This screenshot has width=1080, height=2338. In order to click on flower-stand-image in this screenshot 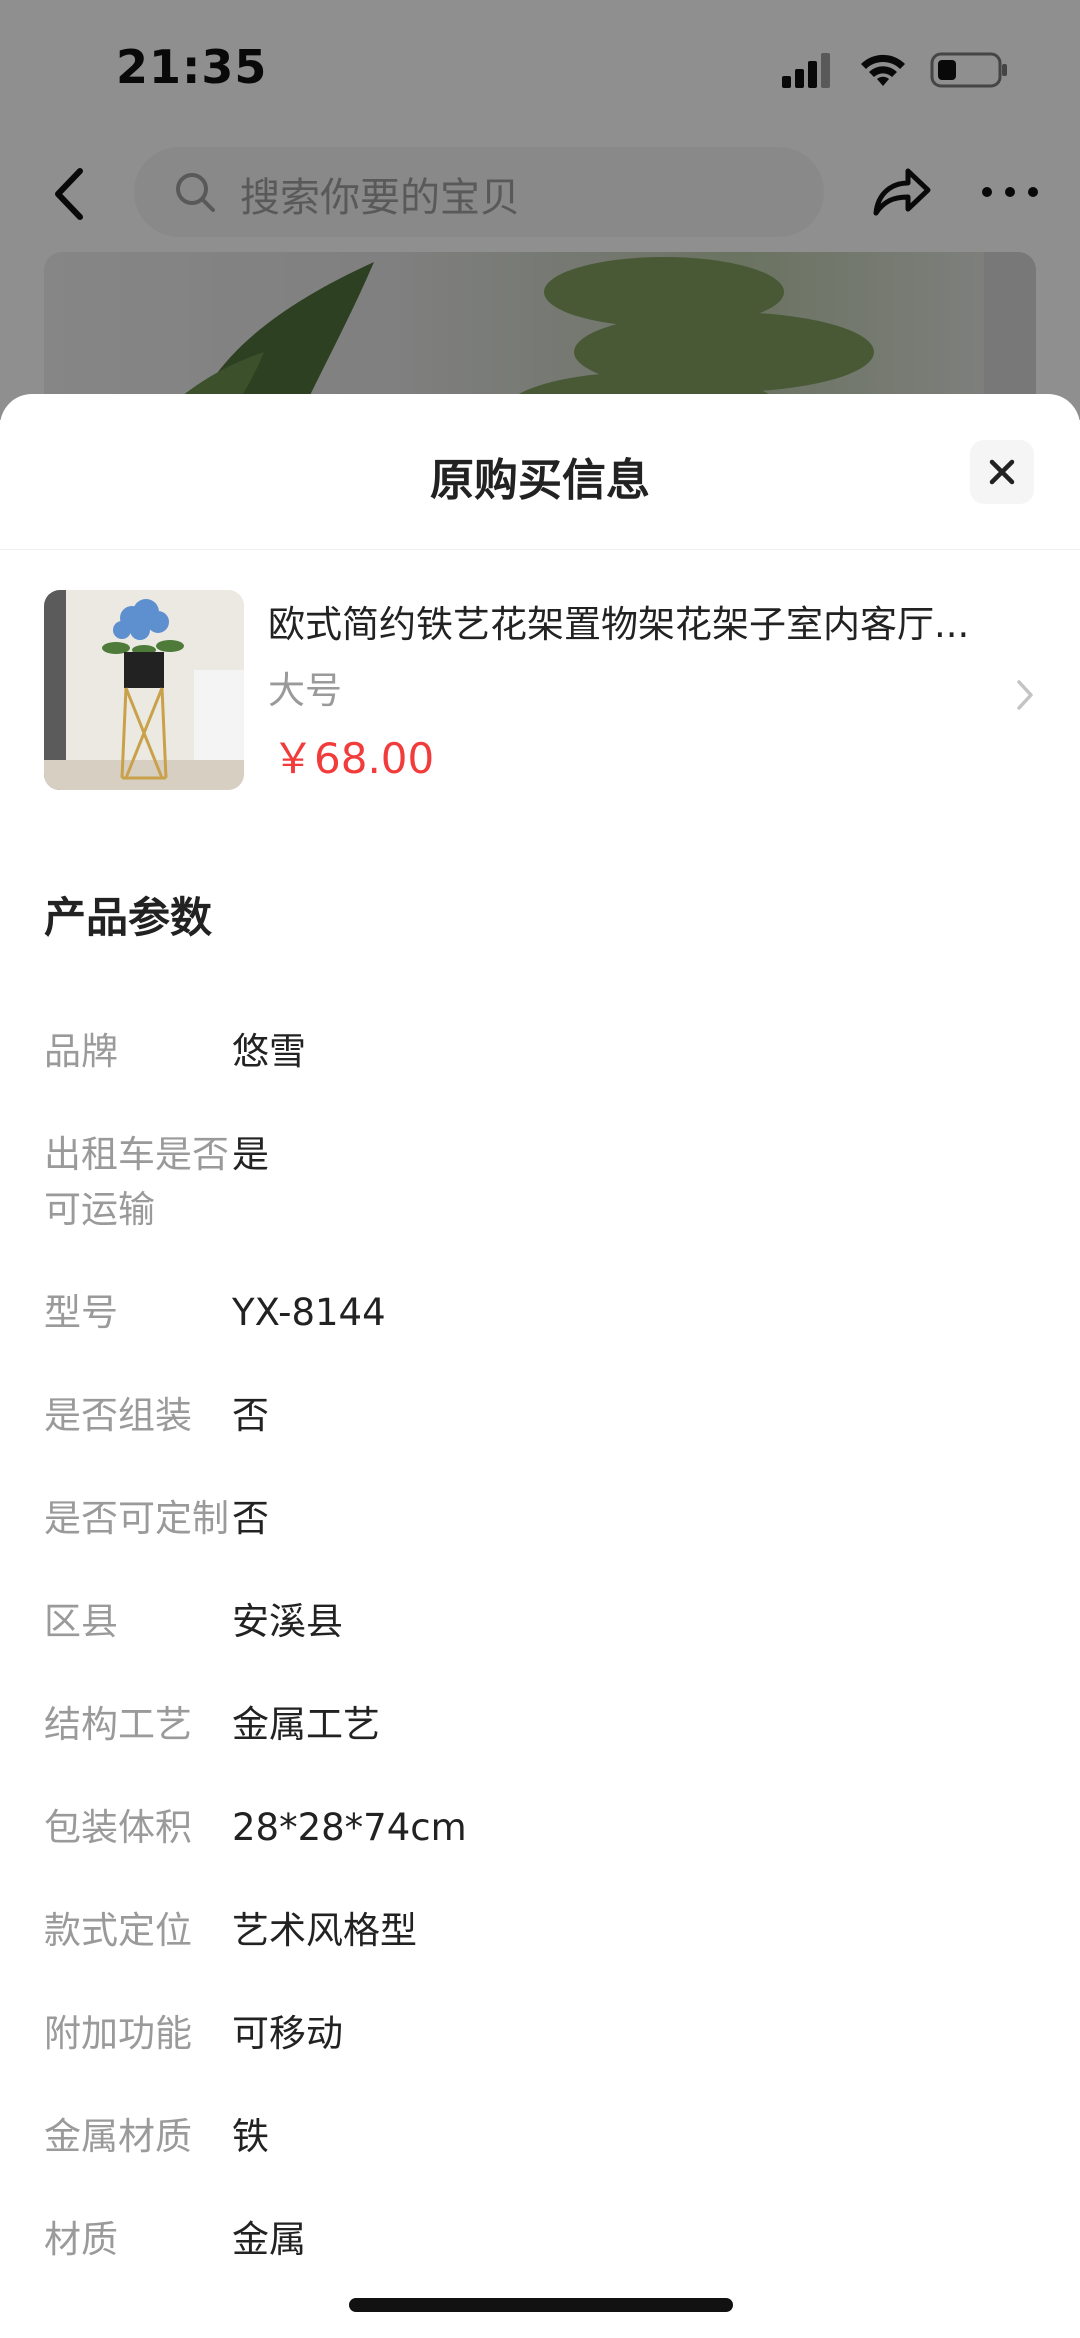, I will do `click(144, 690)`.